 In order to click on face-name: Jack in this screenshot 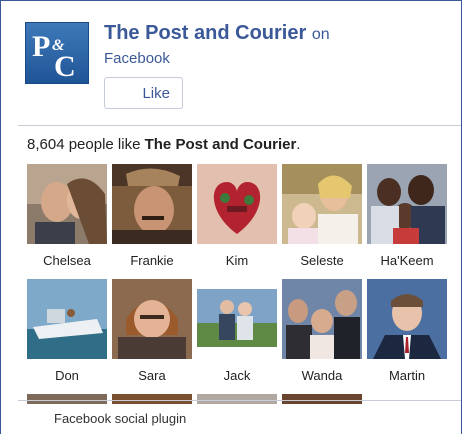, I will do `click(237, 375)`.